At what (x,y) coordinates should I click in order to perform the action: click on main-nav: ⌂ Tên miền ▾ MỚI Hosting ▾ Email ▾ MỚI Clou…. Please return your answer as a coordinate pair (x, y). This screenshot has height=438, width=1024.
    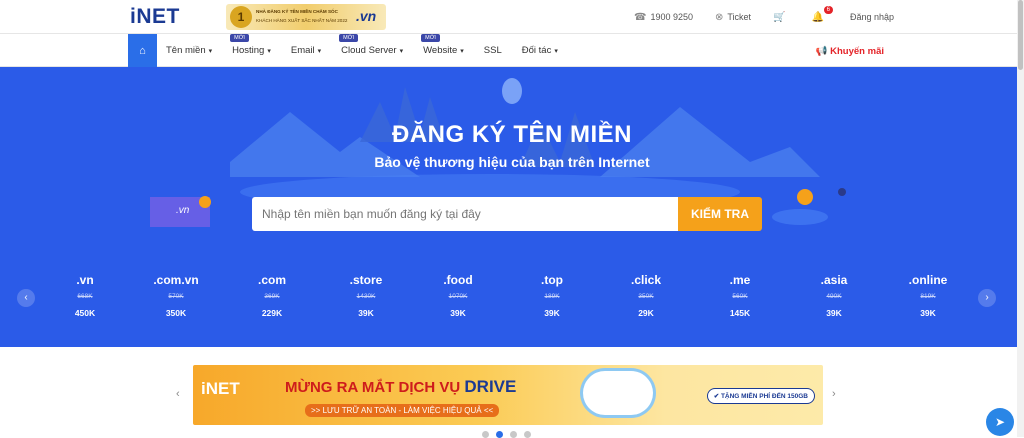
    Looking at the image, I should click on (512, 50).